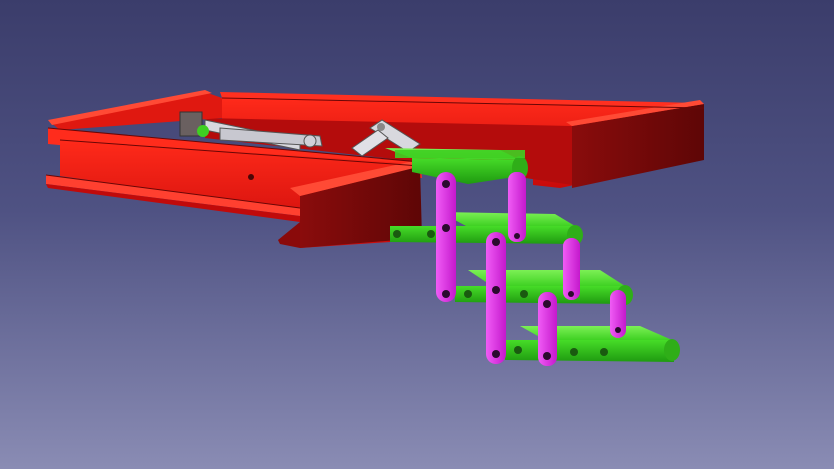 This screenshot has height=469, width=834. I want to click on frame-bolt-hole, so click(251, 177).